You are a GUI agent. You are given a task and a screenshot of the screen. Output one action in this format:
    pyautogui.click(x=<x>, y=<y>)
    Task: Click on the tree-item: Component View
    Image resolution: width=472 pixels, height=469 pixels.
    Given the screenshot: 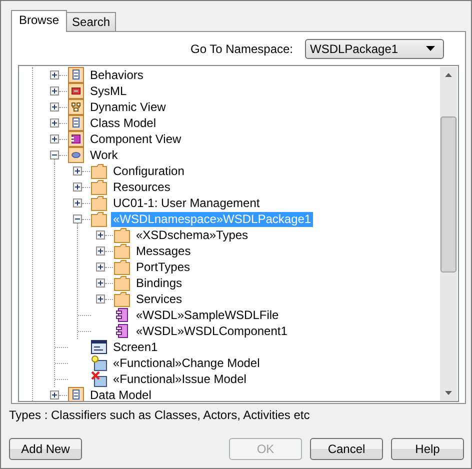 What is the action you would take?
    pyautogui.click(x=136, y=139)
    